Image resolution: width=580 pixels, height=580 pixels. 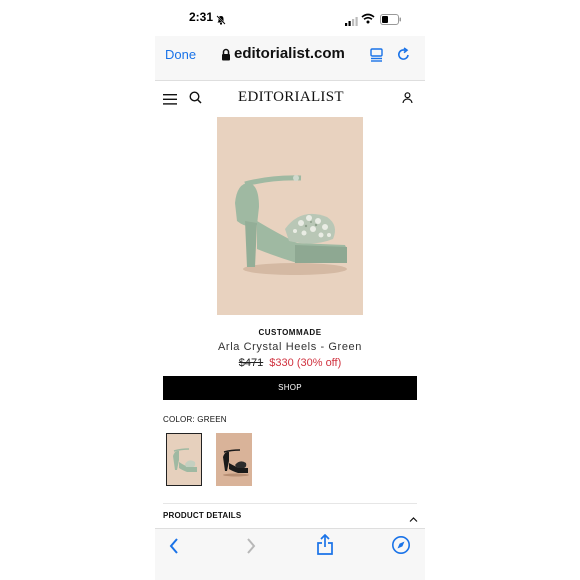 I want to click on browser-url-bar: Done editorialist.com, so click(x=290, y=58).